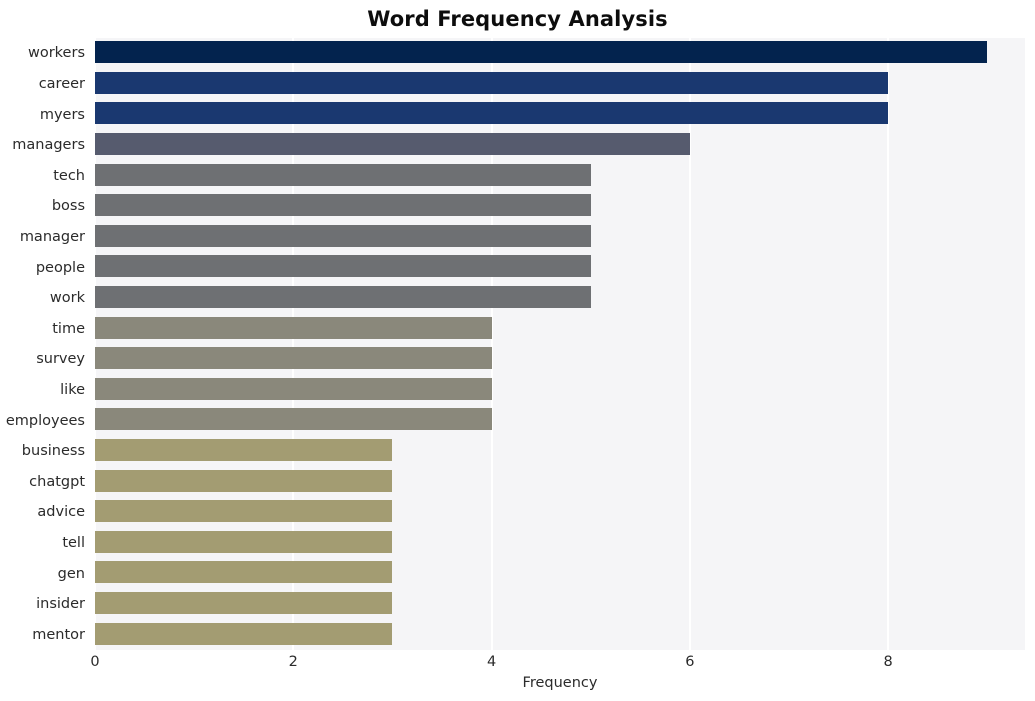 Image resolution: width=1035 pixels, height=701 pixels. I want to click on y-tick-label-myers: myers, so click(62, 114).